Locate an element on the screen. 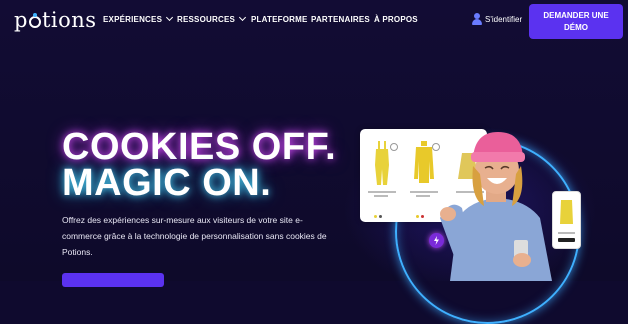 Image resolution: width=628 pixels, height=324 pixels. woman-illustration is located at coordinates (496, 206).